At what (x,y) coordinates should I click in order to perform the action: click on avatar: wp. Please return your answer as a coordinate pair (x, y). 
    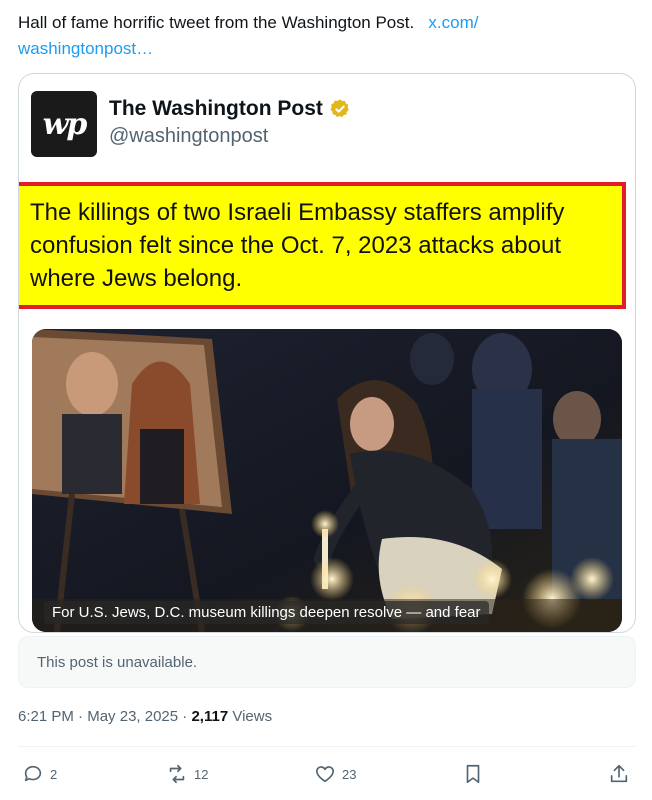
    Looking at the image, I should click on (64, 124).